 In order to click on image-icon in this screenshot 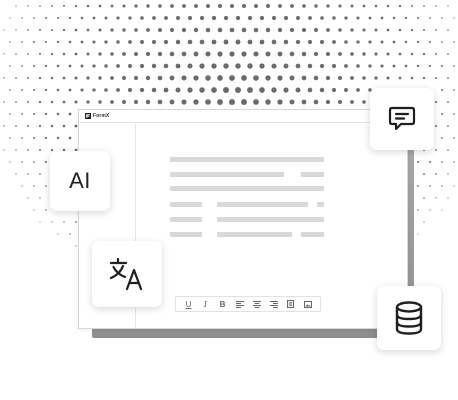, I will do `click(307, 304)`.